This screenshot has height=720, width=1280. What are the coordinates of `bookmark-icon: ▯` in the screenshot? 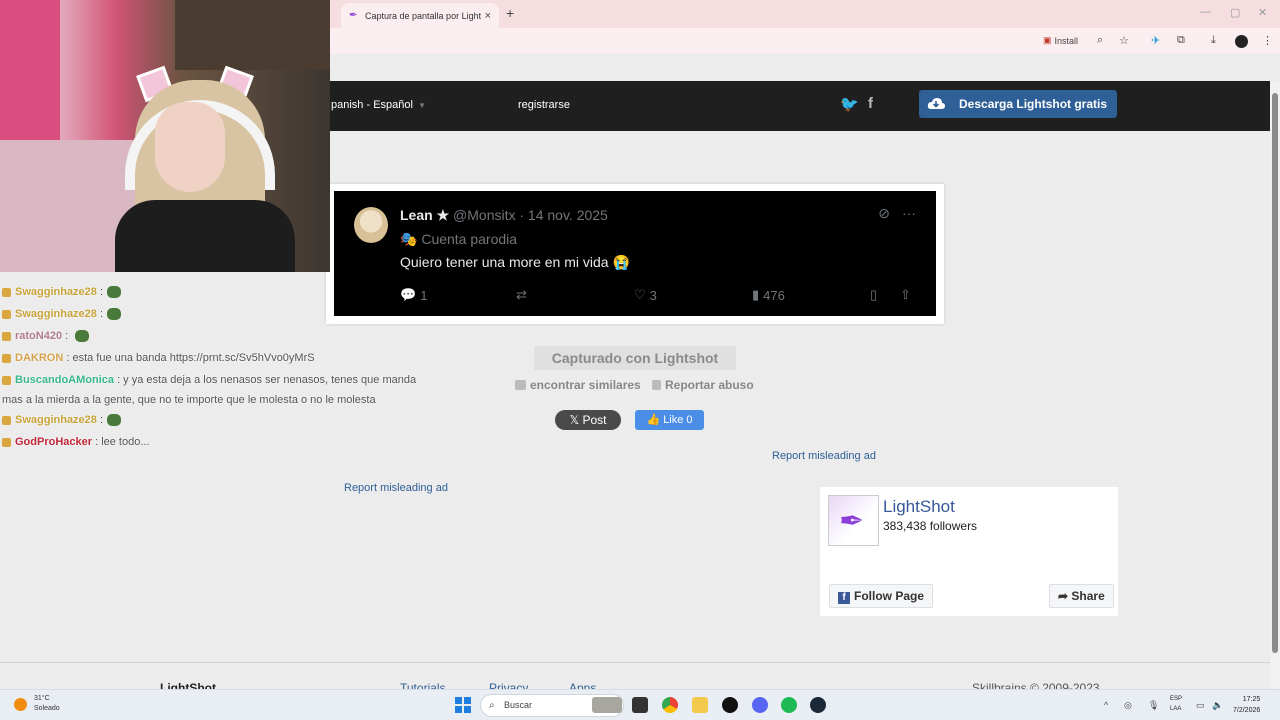 It's located at (874, 294).